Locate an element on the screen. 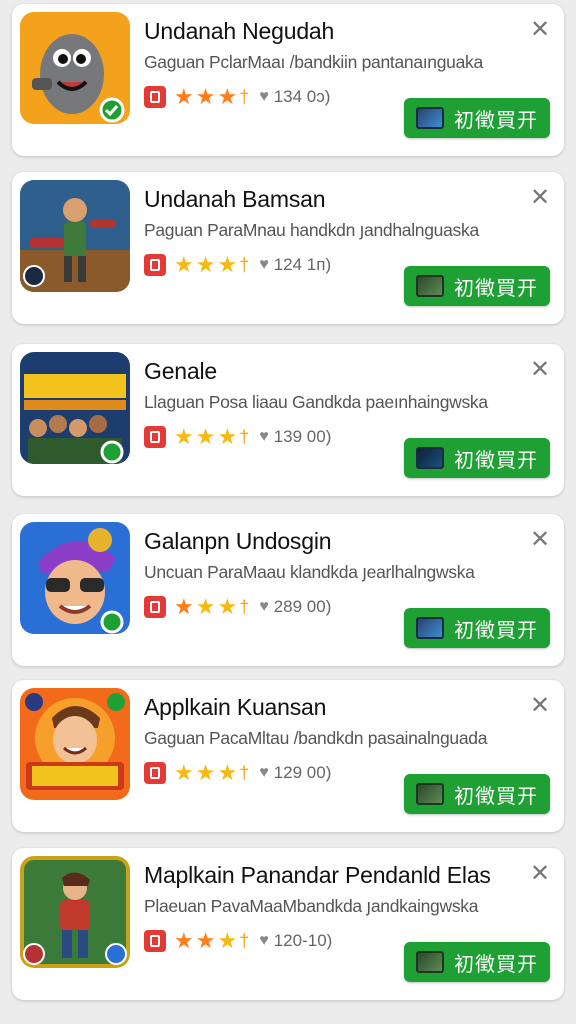  app-title: Undanah Bamsan is located at coordinates (235, 199).